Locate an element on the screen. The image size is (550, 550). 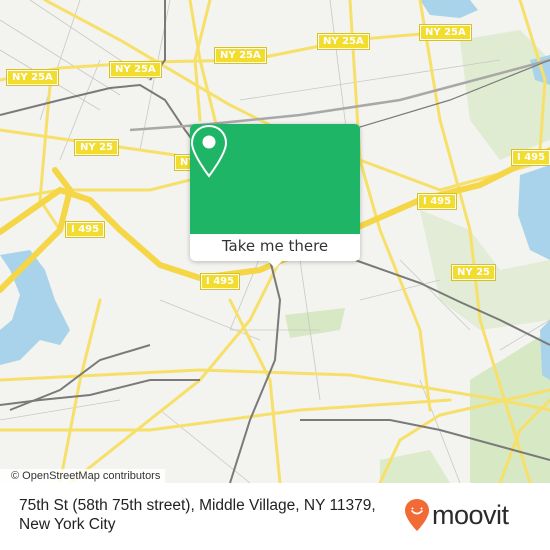
moovit-logo: moovit is located at coordinates (456, 515).